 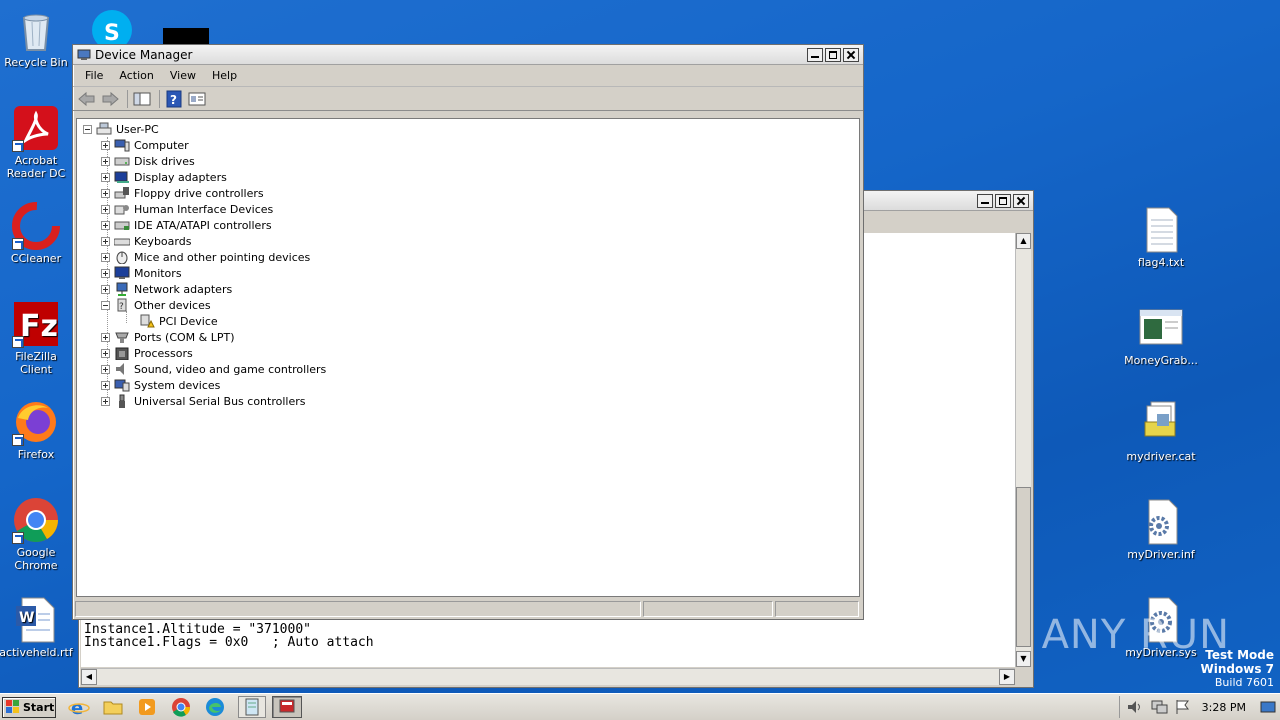 I want to click on device-manager-app-icon, so click(x=84, y=55).